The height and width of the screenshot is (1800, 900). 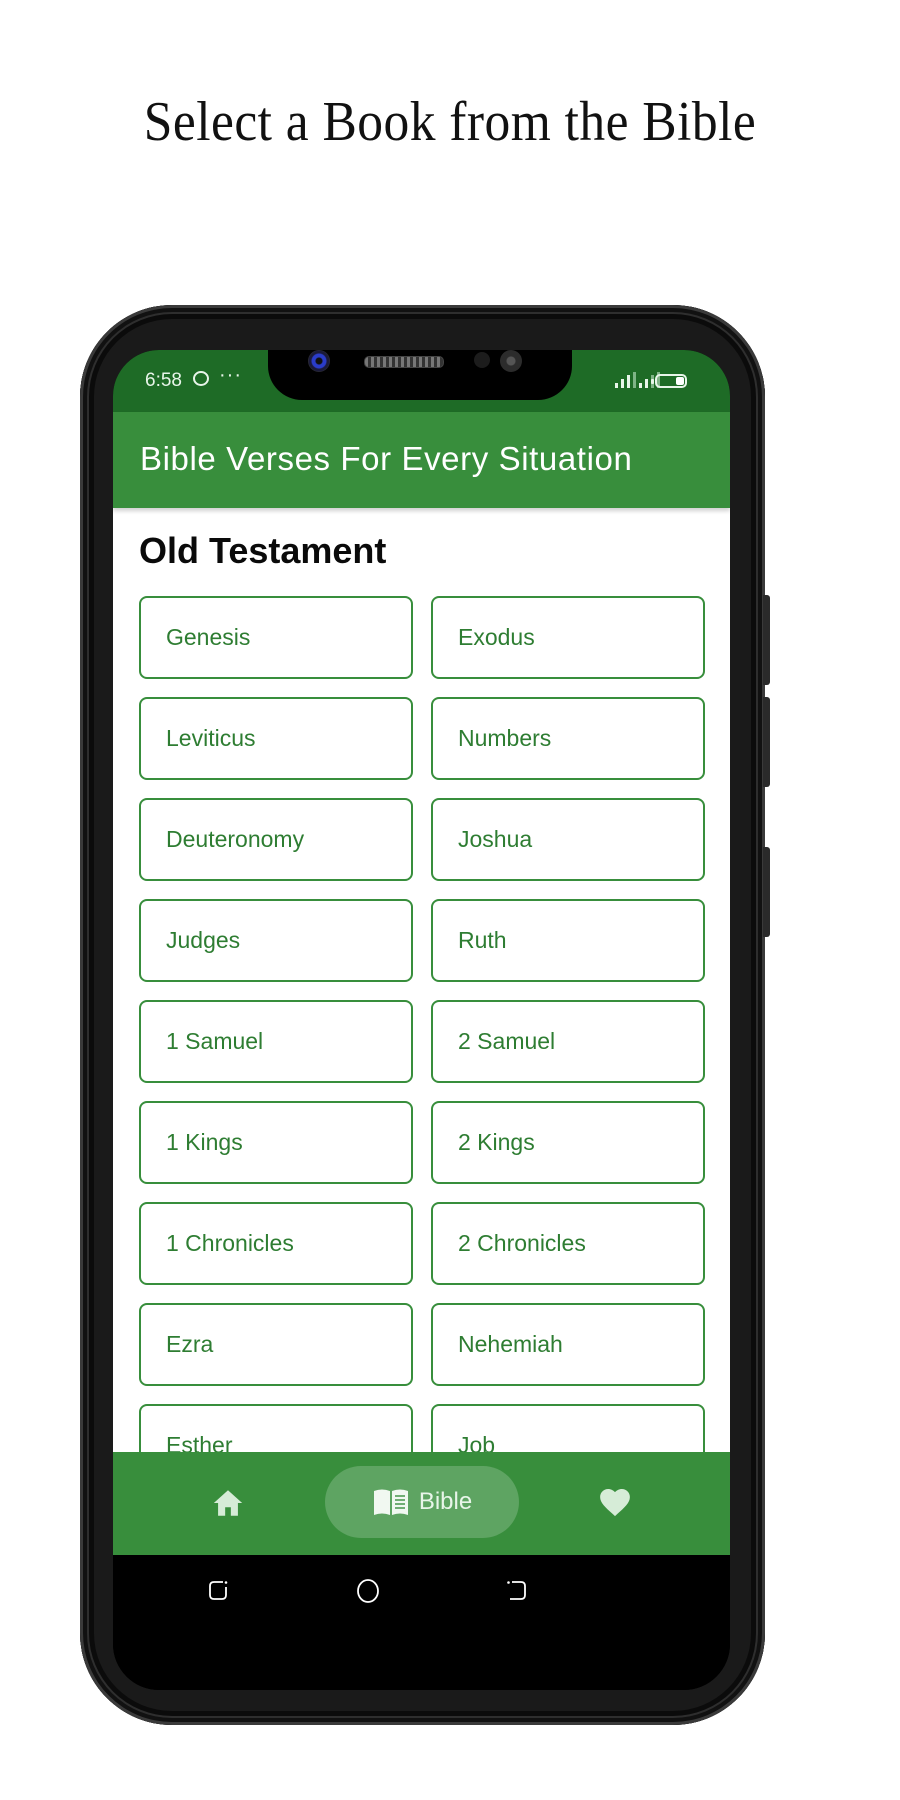 I want to click on home-circle-icon, so click(x=368, y=1591).